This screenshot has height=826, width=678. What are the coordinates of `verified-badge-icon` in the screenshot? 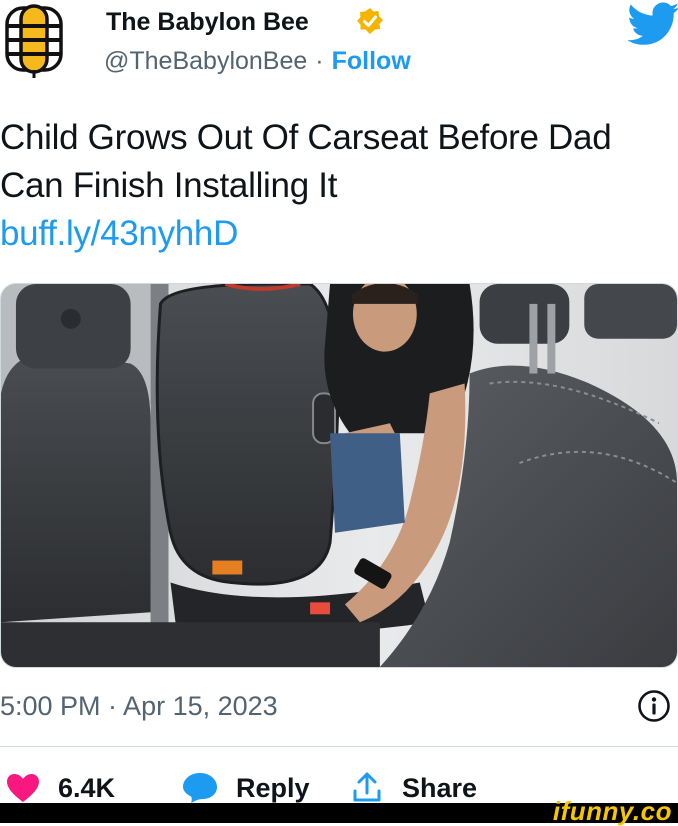 It's located at (370, 21).